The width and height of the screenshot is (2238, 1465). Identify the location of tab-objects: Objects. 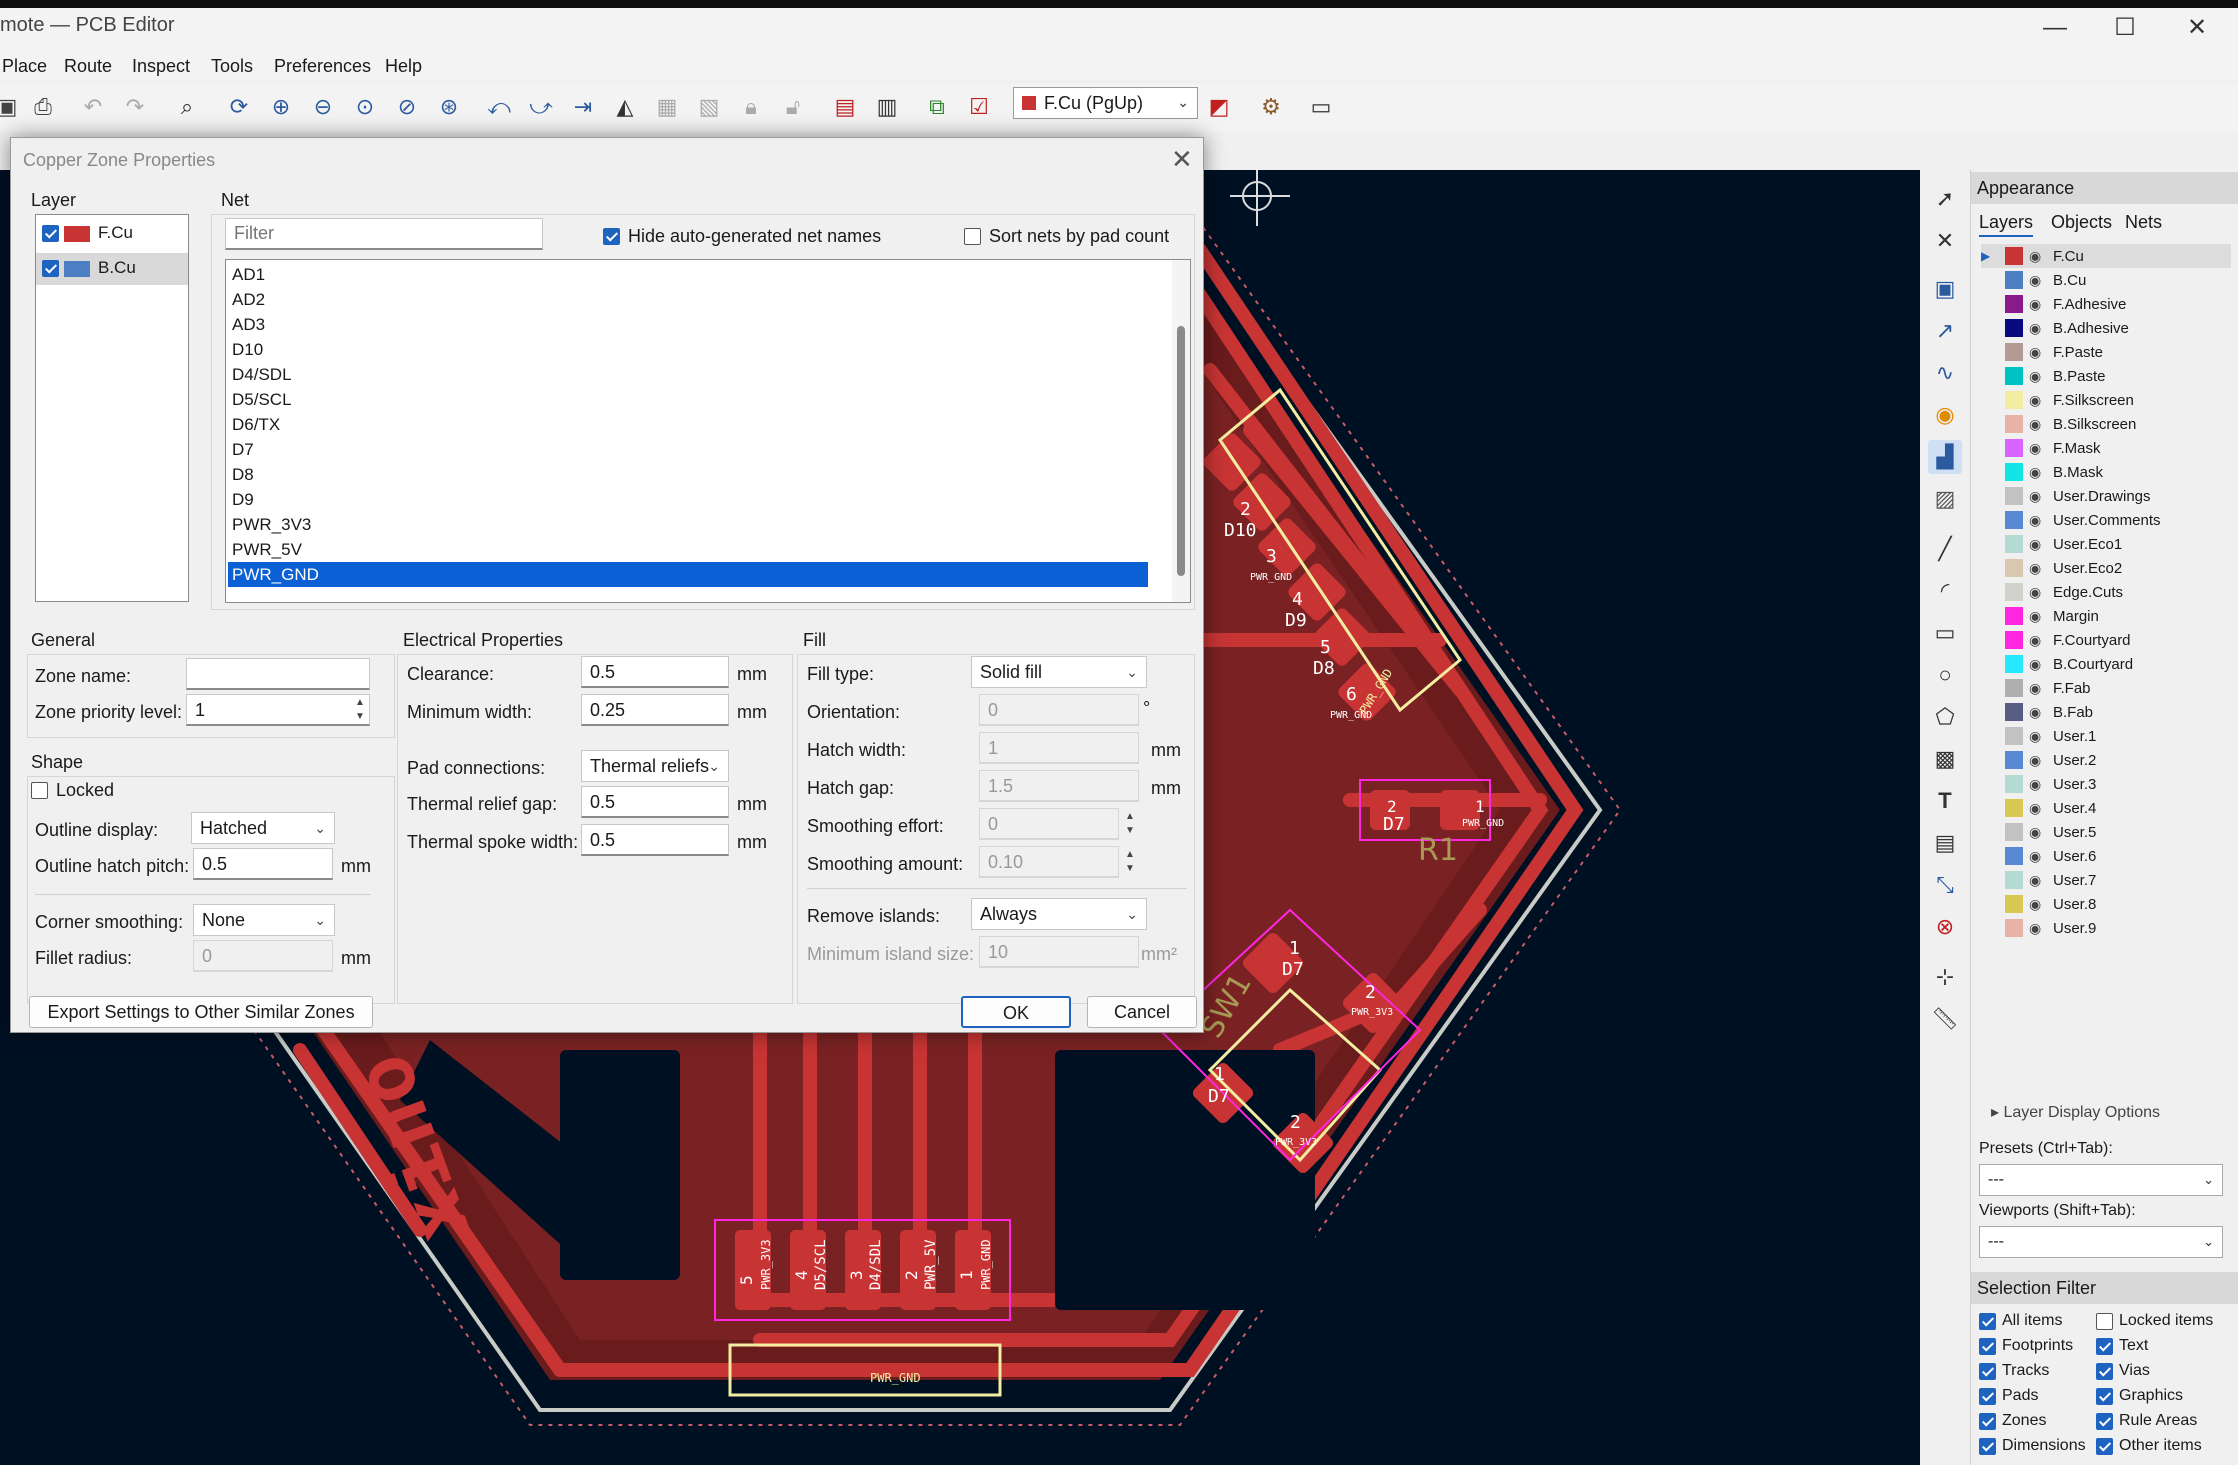
(2081, 222).